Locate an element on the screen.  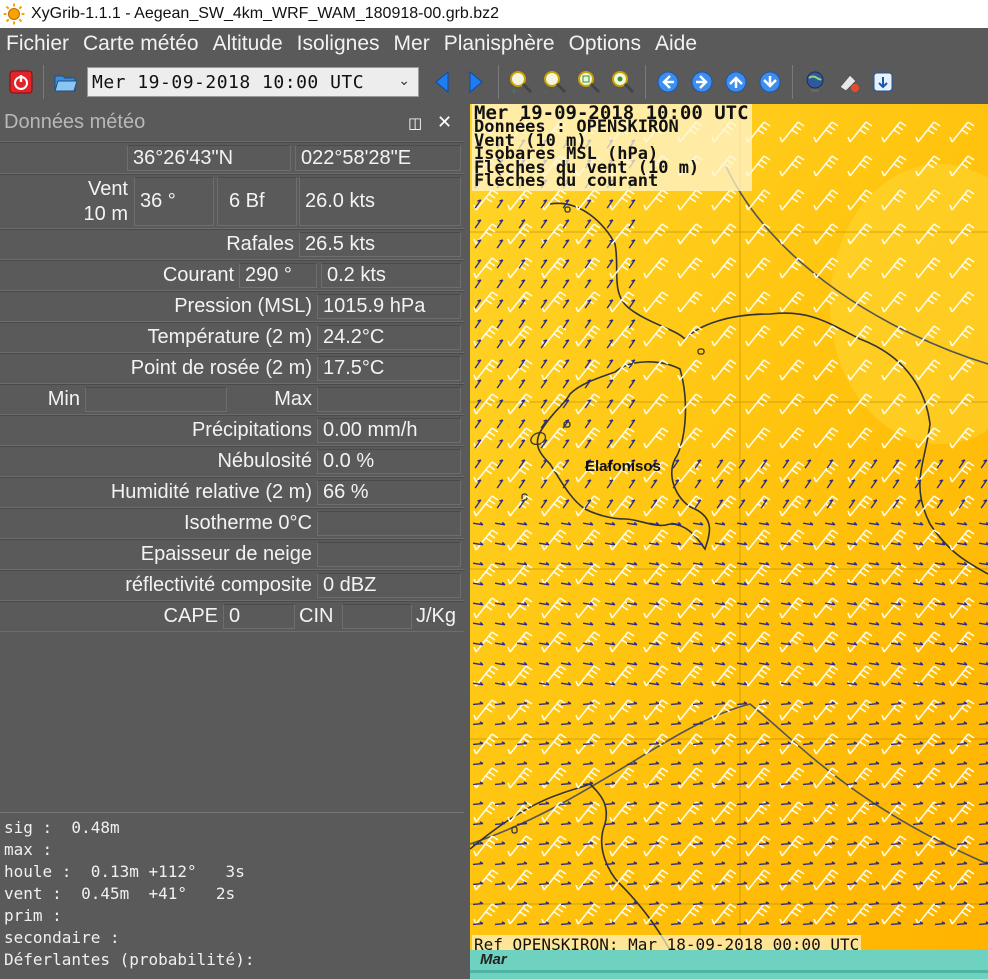
open-folder-icon is located at coordinates (66, 83).